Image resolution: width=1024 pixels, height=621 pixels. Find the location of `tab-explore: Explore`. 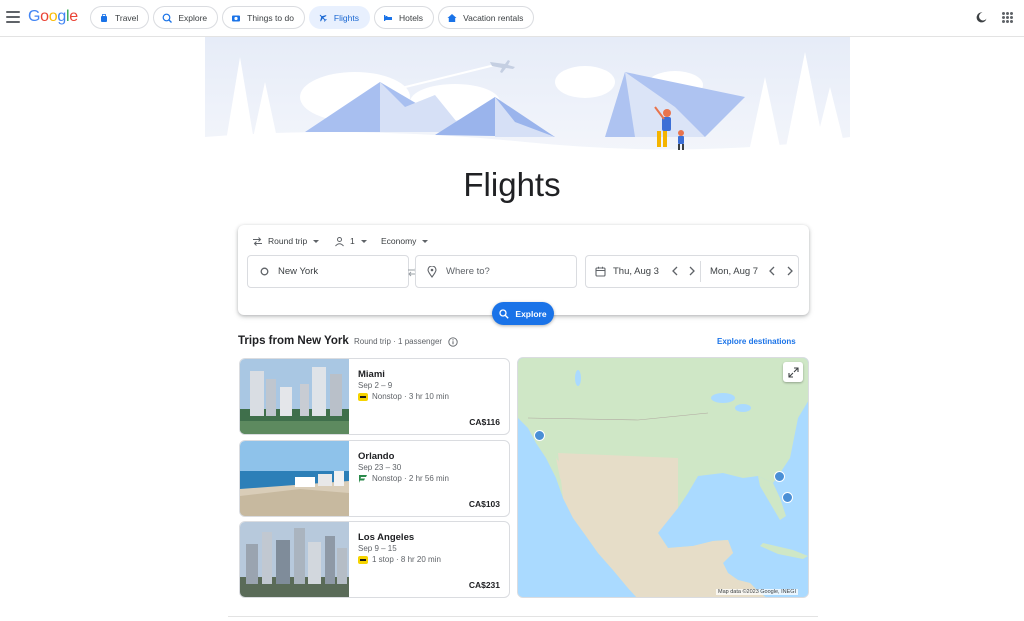

tab-explore: Explore is located at coordinates (186, 17).